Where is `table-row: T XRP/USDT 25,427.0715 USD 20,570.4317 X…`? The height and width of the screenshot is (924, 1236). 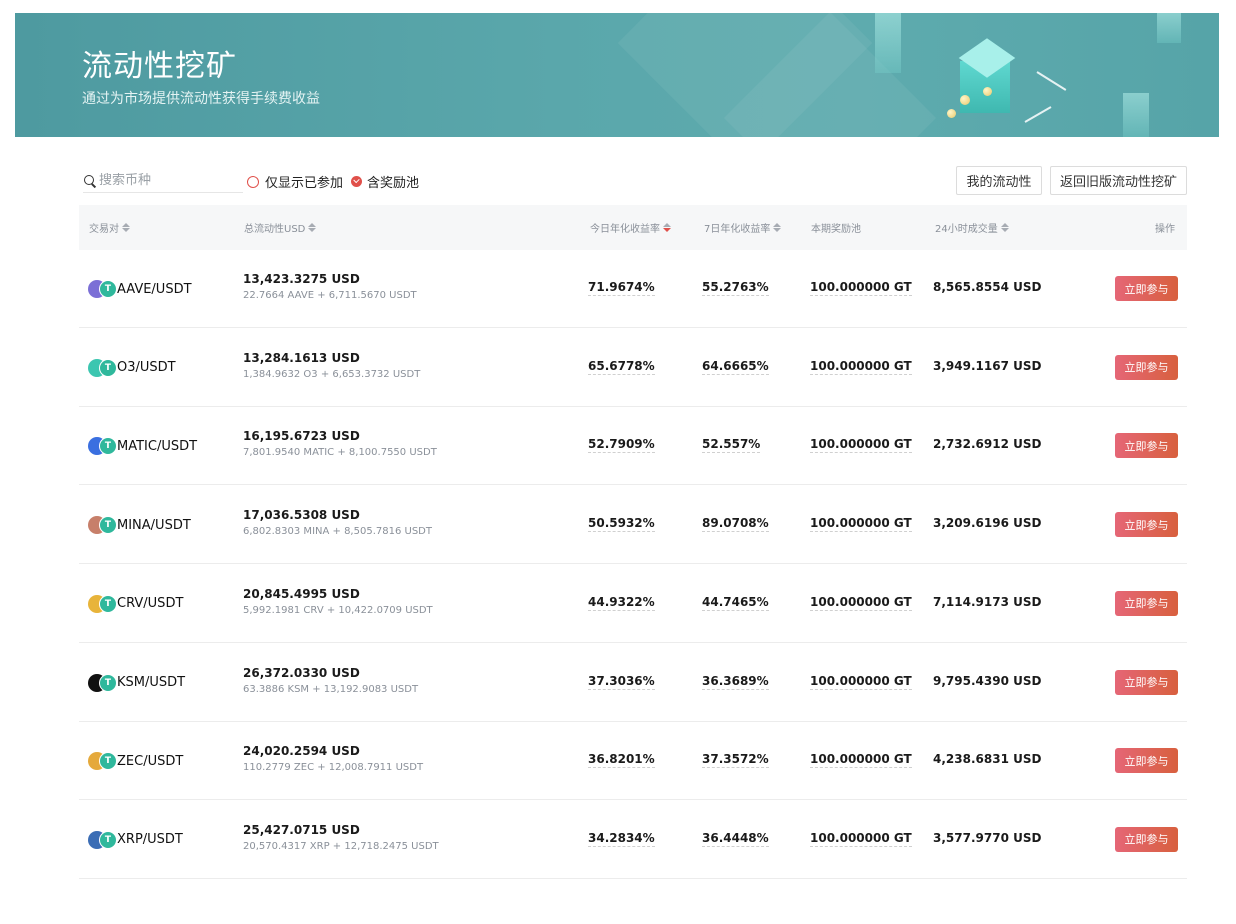 table-row: T XRP/USDT 25,427.0715 USD 20,570.4317 X… is located at coordinates (633, 840).